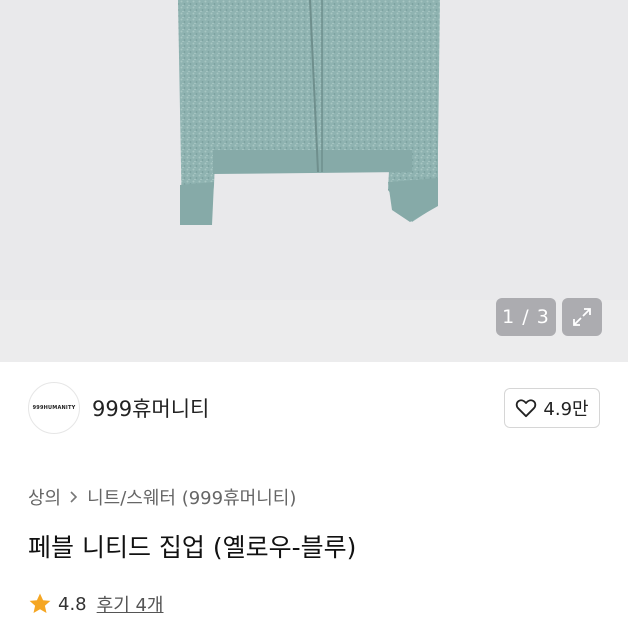 The height and width of the screenshot is (628, 628). What do you see at coordinates (191, 497) in the screenshot?
I see `breadcrumb-subcategory: 니트/스웨터 (999휴머니티)` at bounding box center [191, 497].